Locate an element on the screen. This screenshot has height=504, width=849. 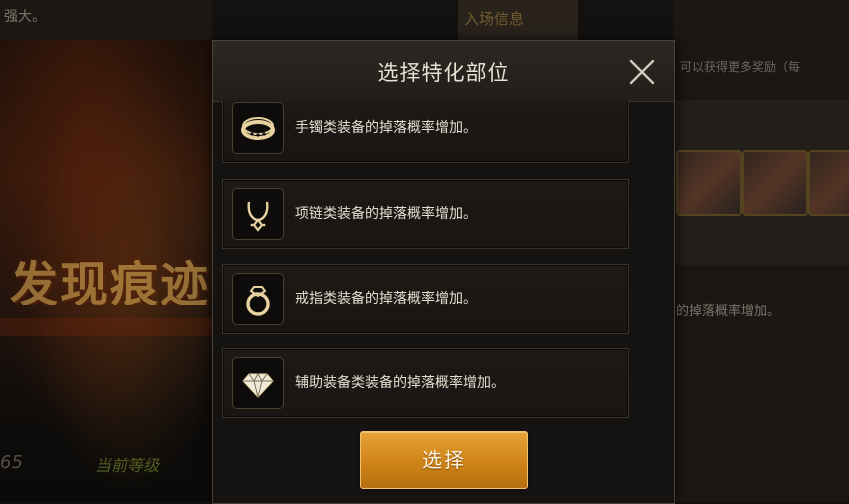
option-label: 手镯类装备的掉落概率增加。 is located at coordinates (386, 128).